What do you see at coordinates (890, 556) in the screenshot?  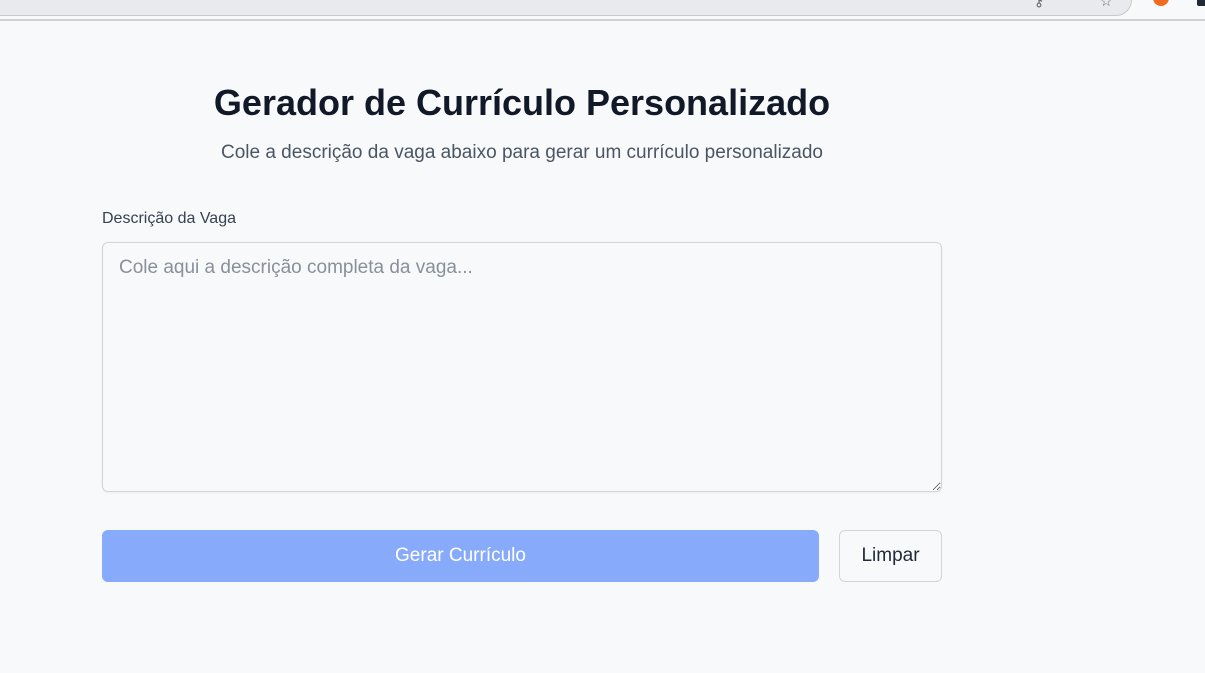 I see `clear-button: Limpar` at bounding box center [890, 556].